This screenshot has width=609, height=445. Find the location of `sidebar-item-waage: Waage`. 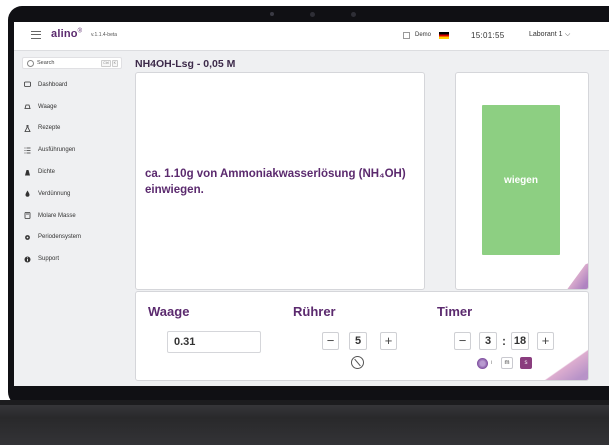

sidebar-item-waage: Waage is located at coordinates (52, 107).